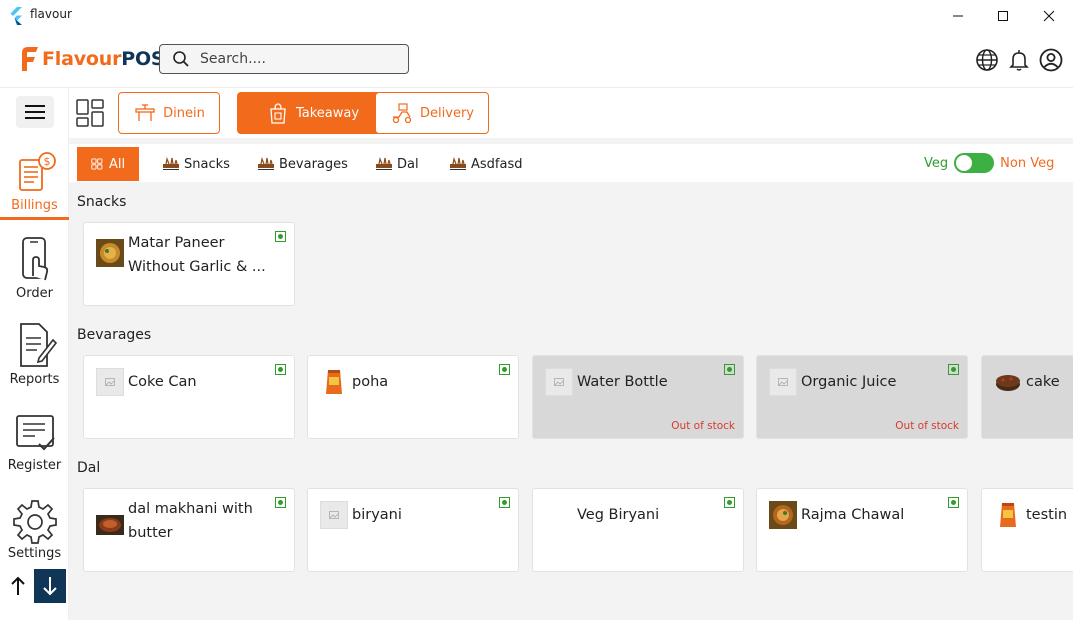 This screenshot has height=620, width=1073. I want to click on product-card-out-of-stock: Water Bottle Out of stock, so click(638, 397).